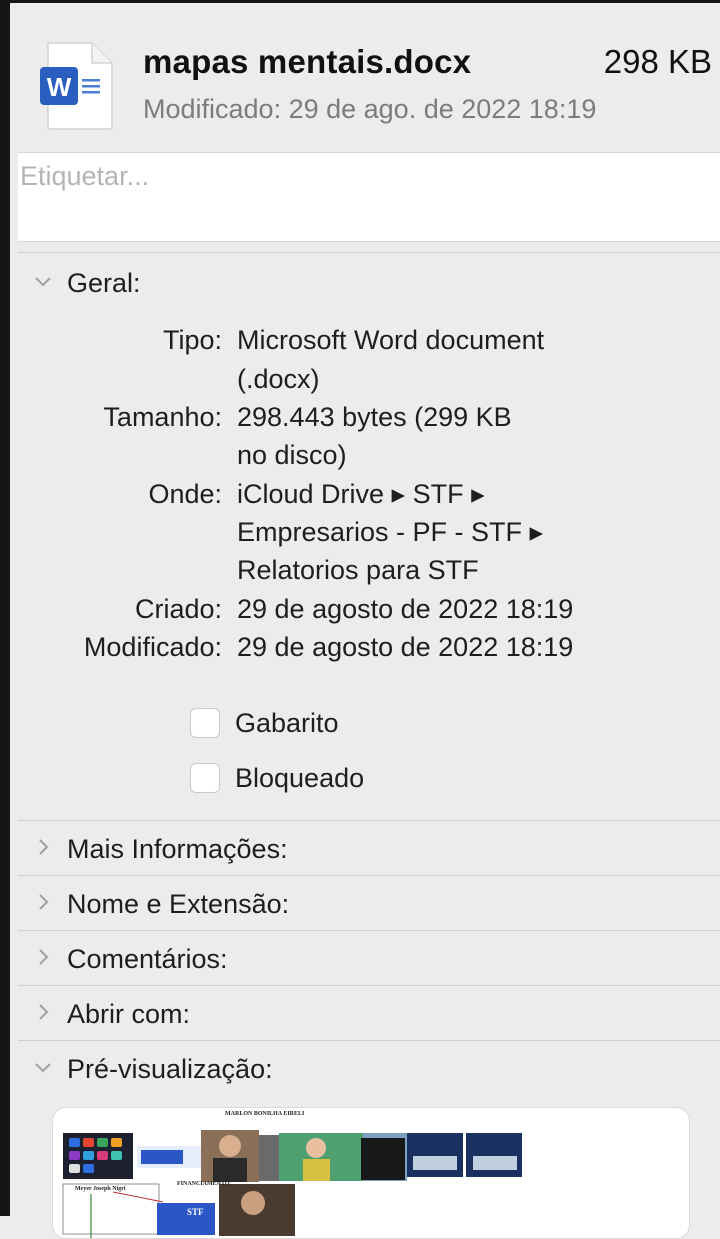 This screenshot has width=720, height=1239. Describe the element at coordinates (170, 1069) in the screenshot. I see `section-preview-label: Pré-visualização:` at that location.